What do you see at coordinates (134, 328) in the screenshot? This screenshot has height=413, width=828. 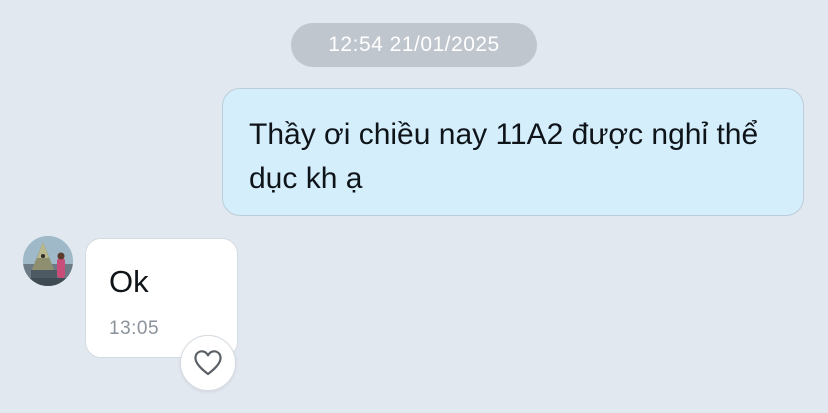 I see `incoming-message-time: 13:05` at bounding box center [134, 328].